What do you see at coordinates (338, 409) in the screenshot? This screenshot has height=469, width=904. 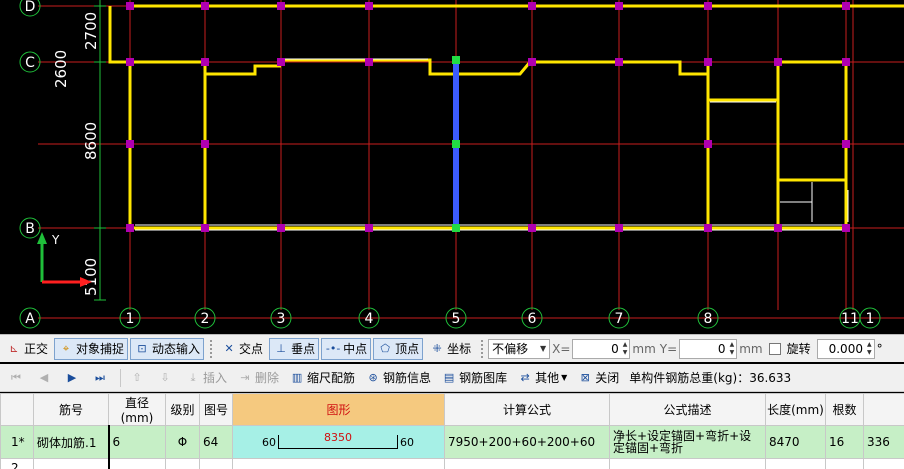 I see `header-shape: 图形` at bounding box center [338, 409].